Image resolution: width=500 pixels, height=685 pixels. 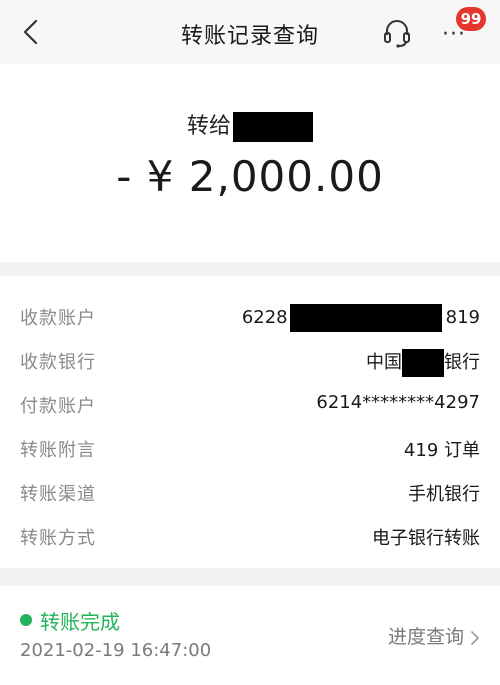 What do you see at coordinates (250, 446) in the screenshot?
I see `detail-row-remark: 转账附言 419 订单` at bounding box center [250, 446].